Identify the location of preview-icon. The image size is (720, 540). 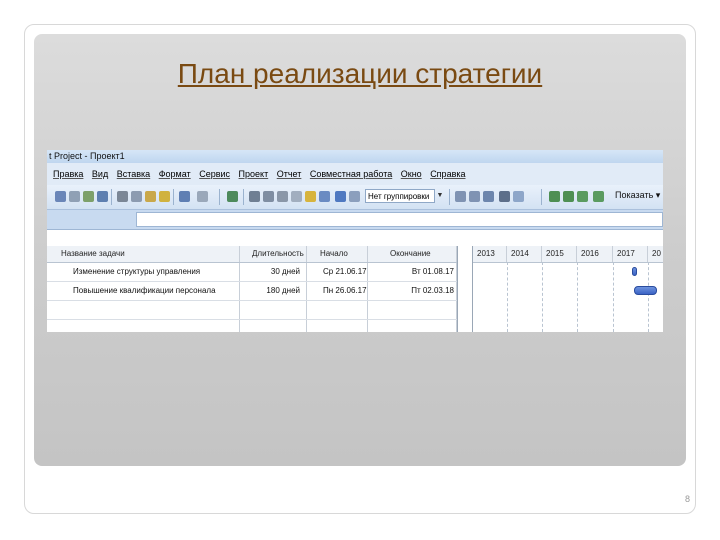
(88, 196).